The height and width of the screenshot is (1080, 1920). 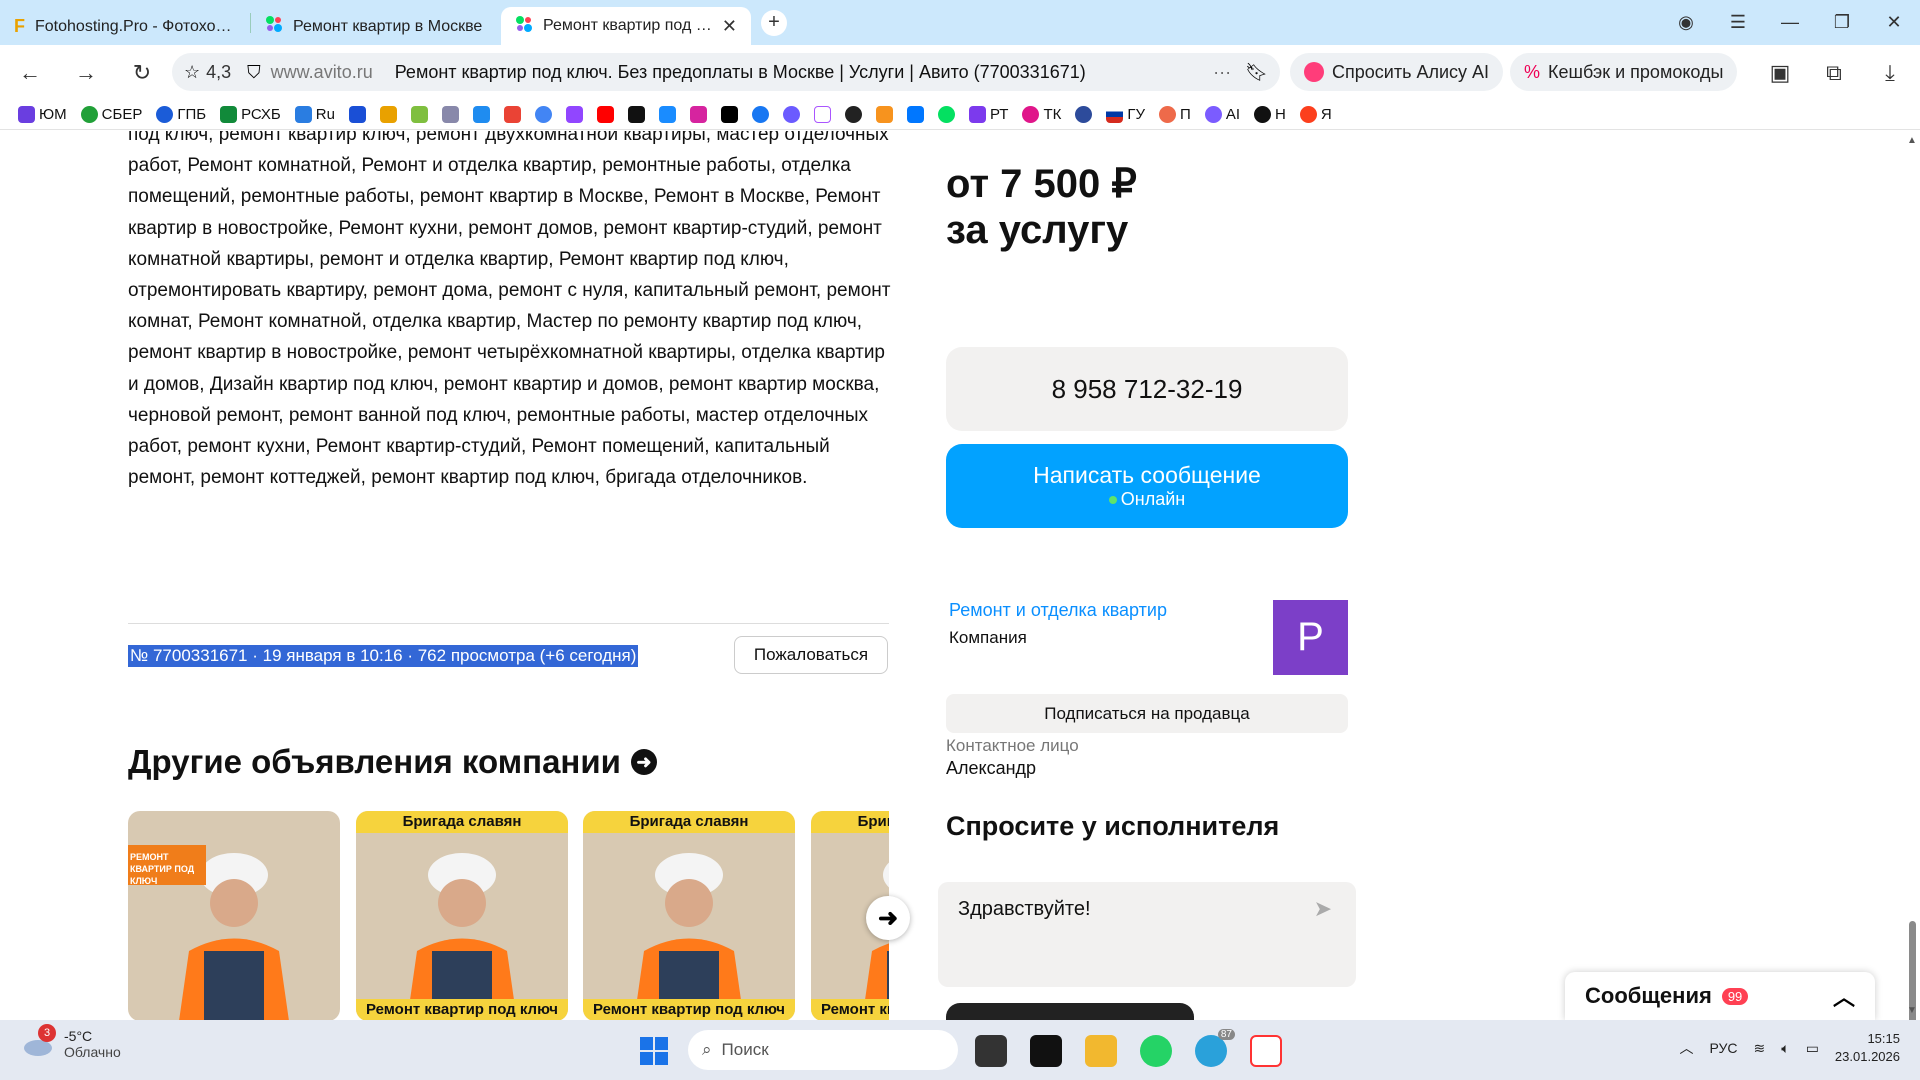 What do you see at coordinates (1070, 1011) in the screenshot?
I see `dark-button` at bounding box center [1070, 1011].